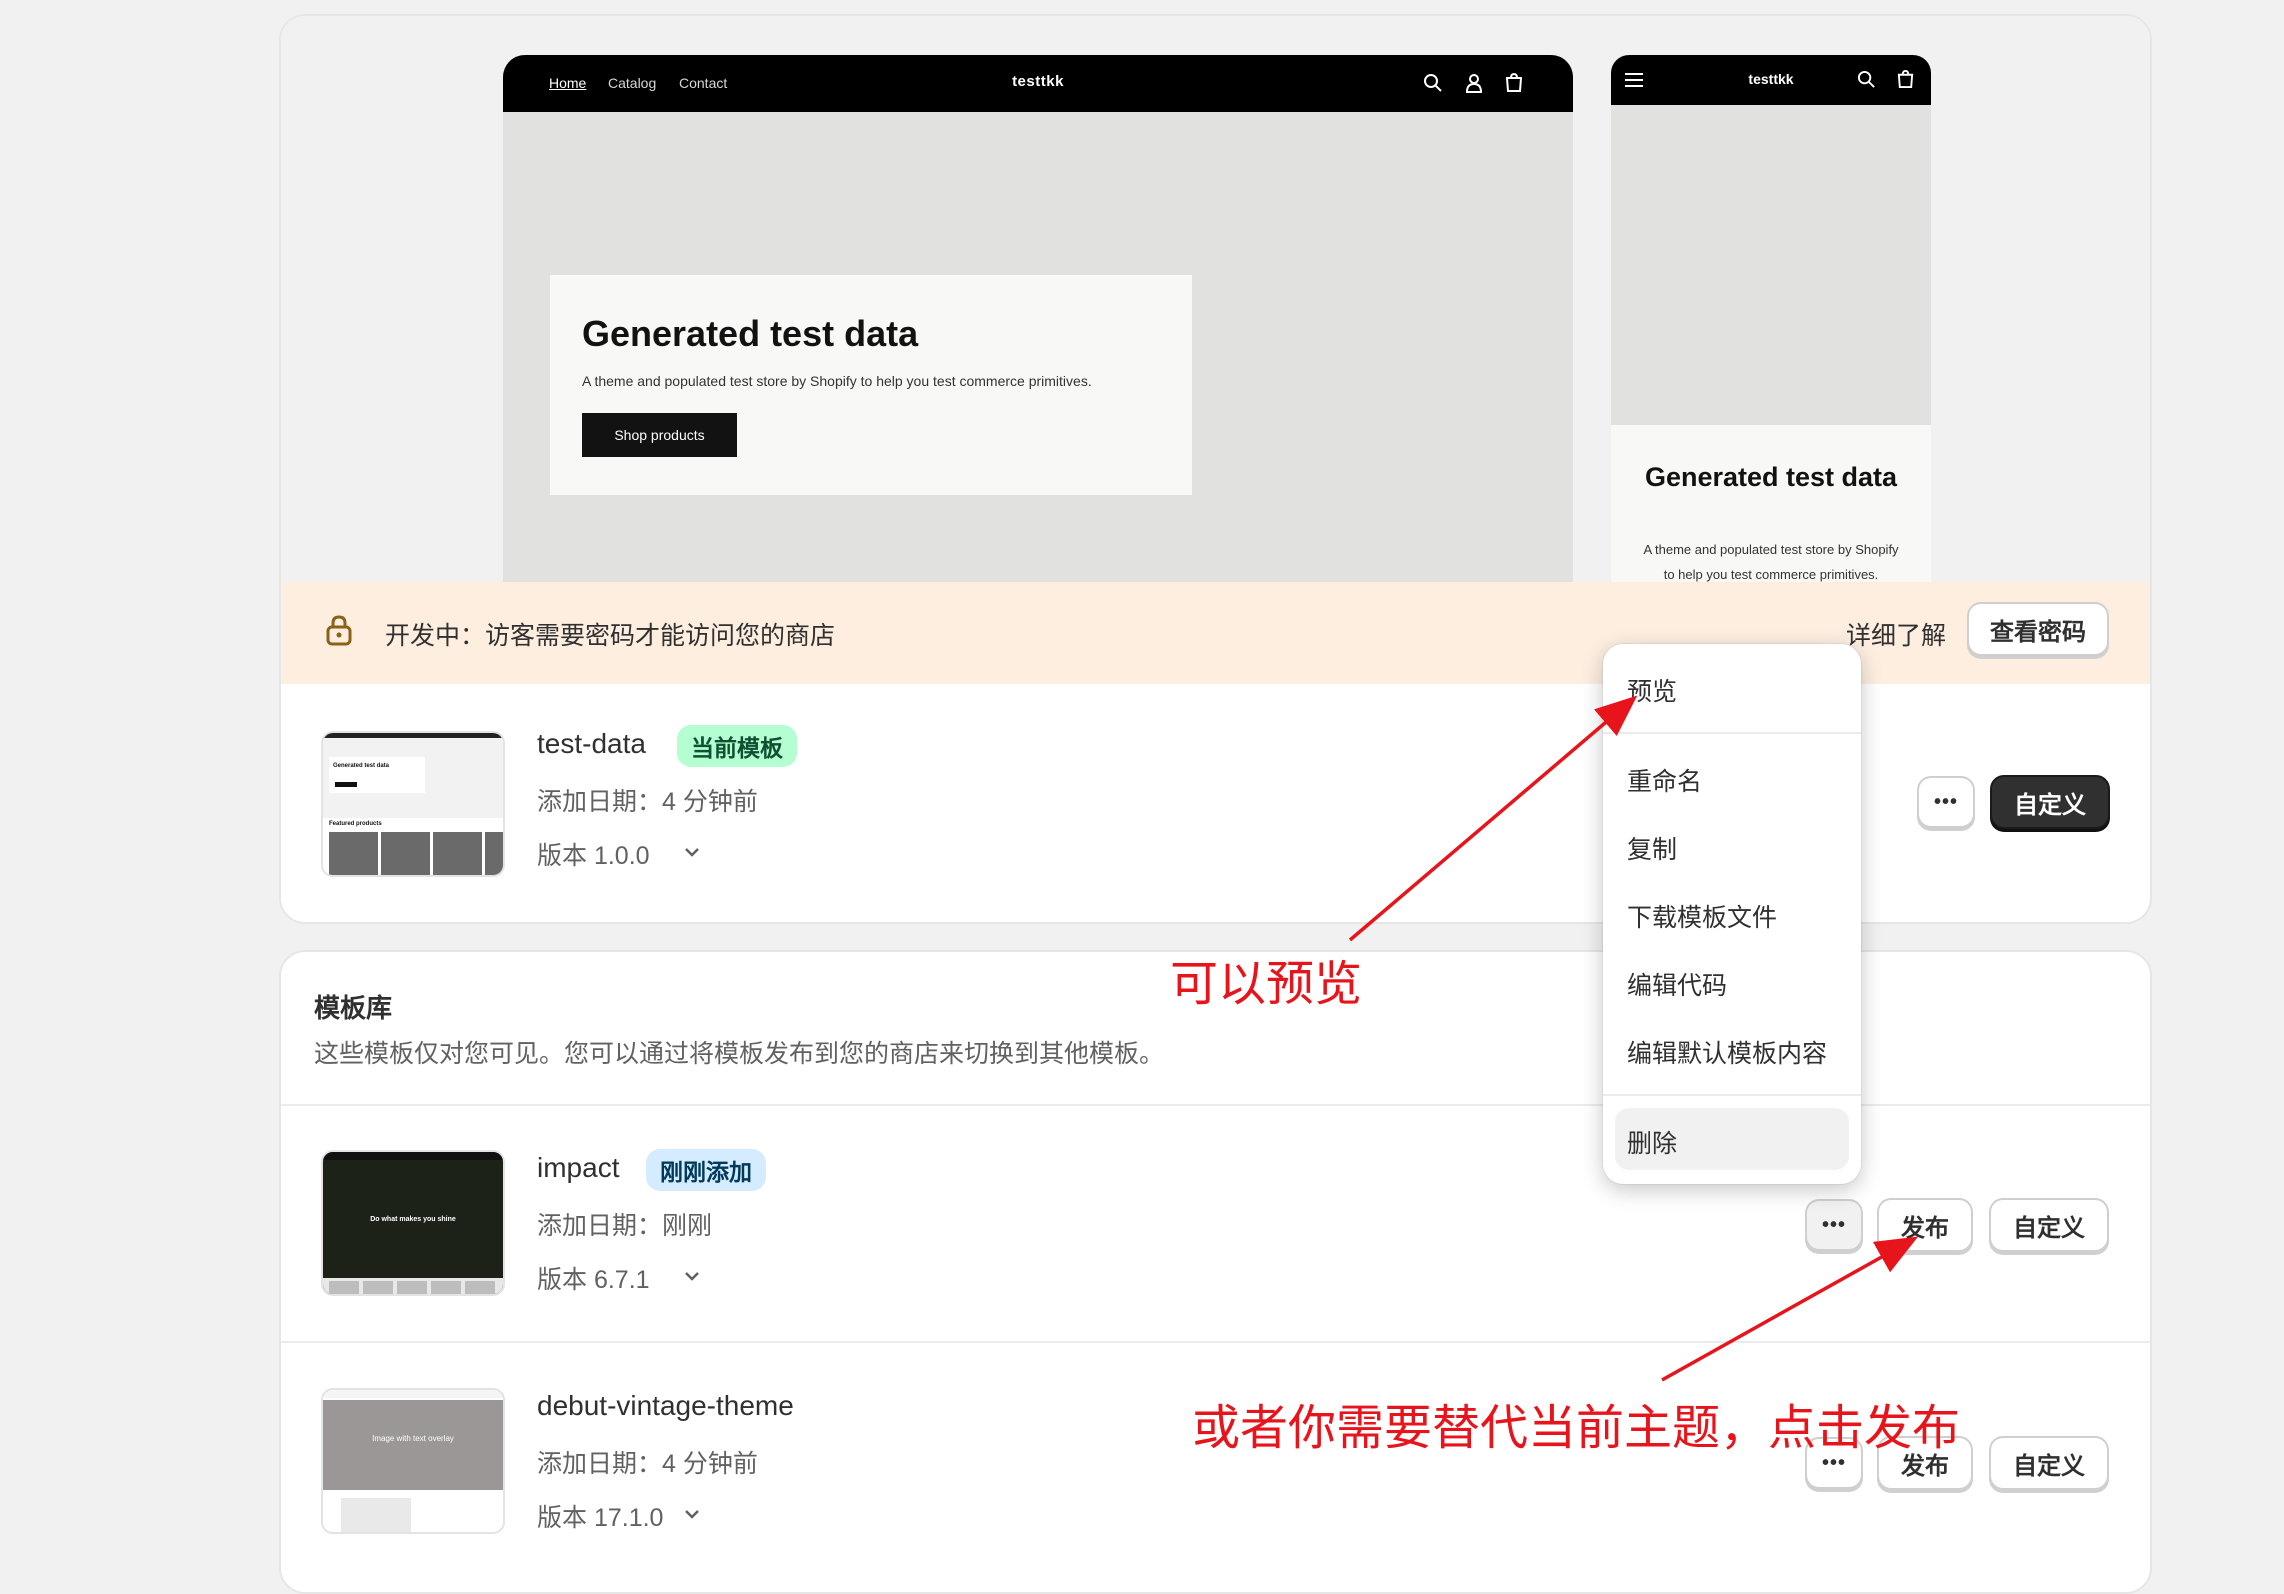 This screenshot has width=2284, height=1594. I want to click on annotation-publish-note: 或者你需要替代当前主题，点击发布, so click(1576, 1428).